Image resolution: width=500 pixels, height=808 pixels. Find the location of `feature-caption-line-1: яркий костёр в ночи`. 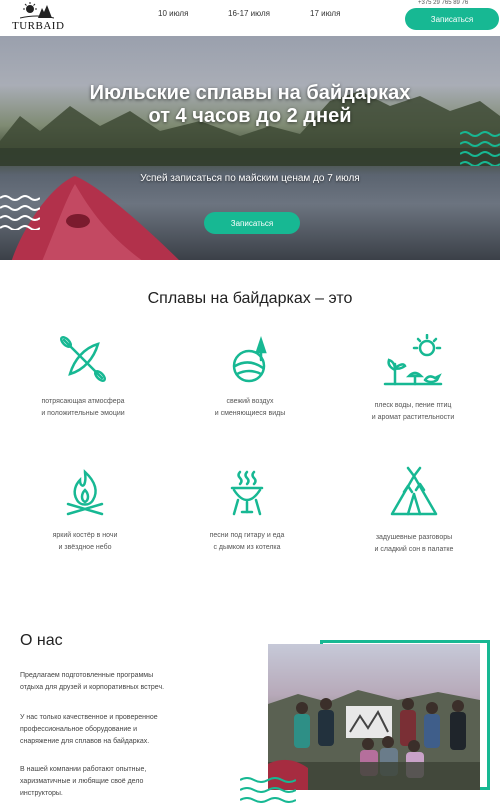

feature-caption-line-1: яркий костёр в ночи is located at coordinates (85, 535).